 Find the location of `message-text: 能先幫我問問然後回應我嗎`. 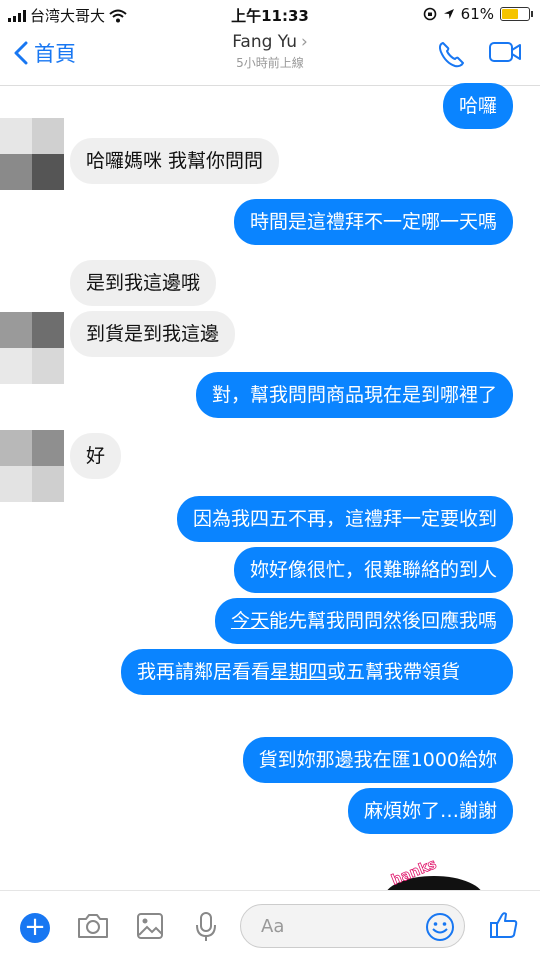

message-text: 能先幫我問問然後回應我嗎 is located at coordinates (382, 621).